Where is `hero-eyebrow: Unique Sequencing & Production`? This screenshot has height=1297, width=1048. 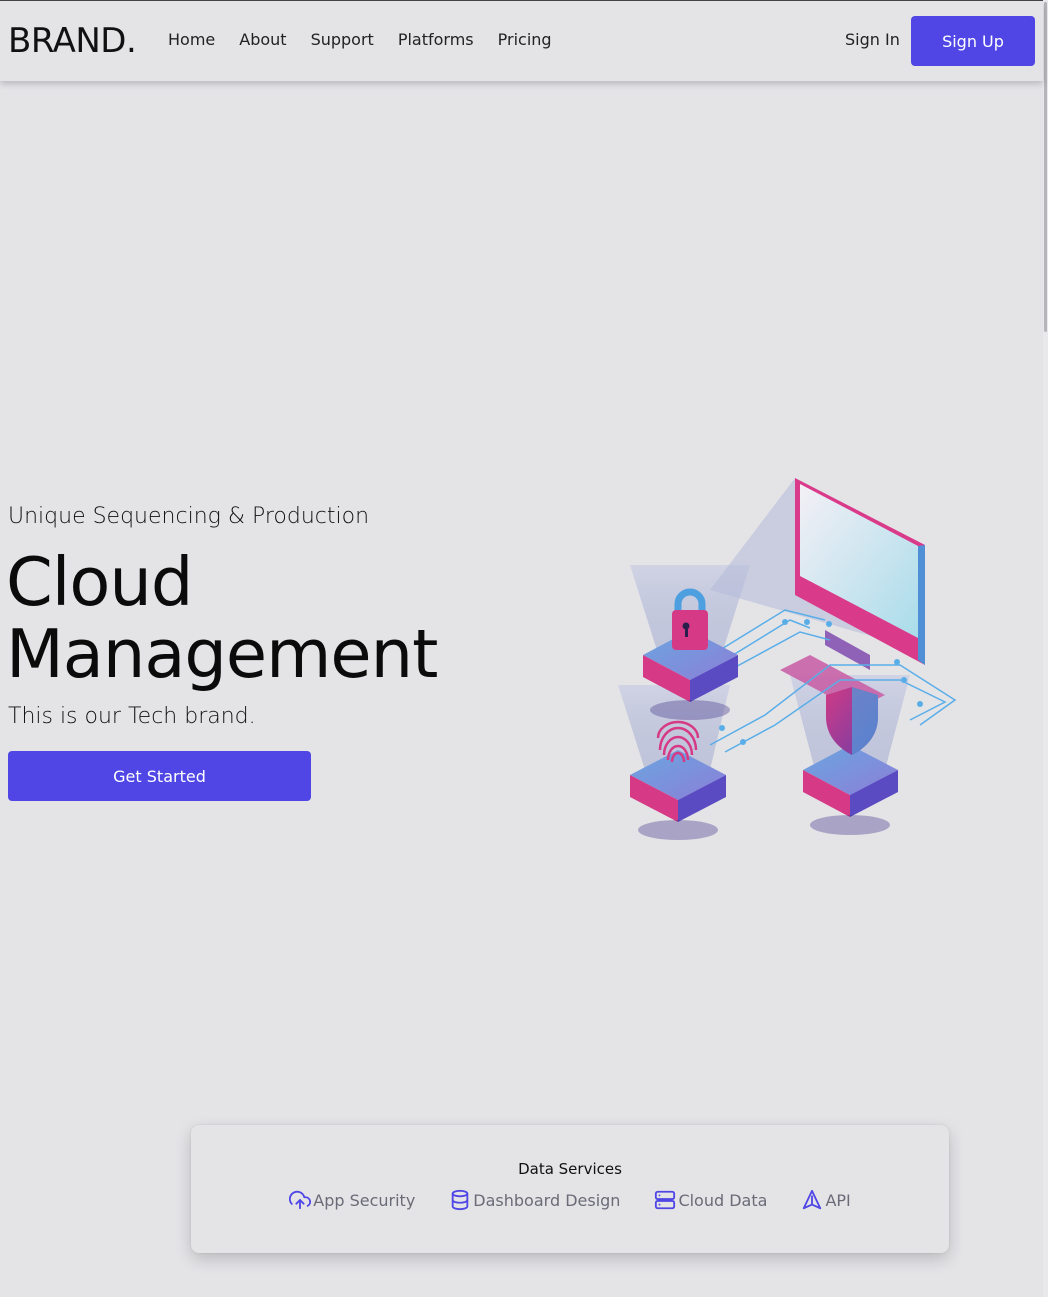 hero-eyebrow: Unique Sequencing & Production is located at coordinates (189, 516).